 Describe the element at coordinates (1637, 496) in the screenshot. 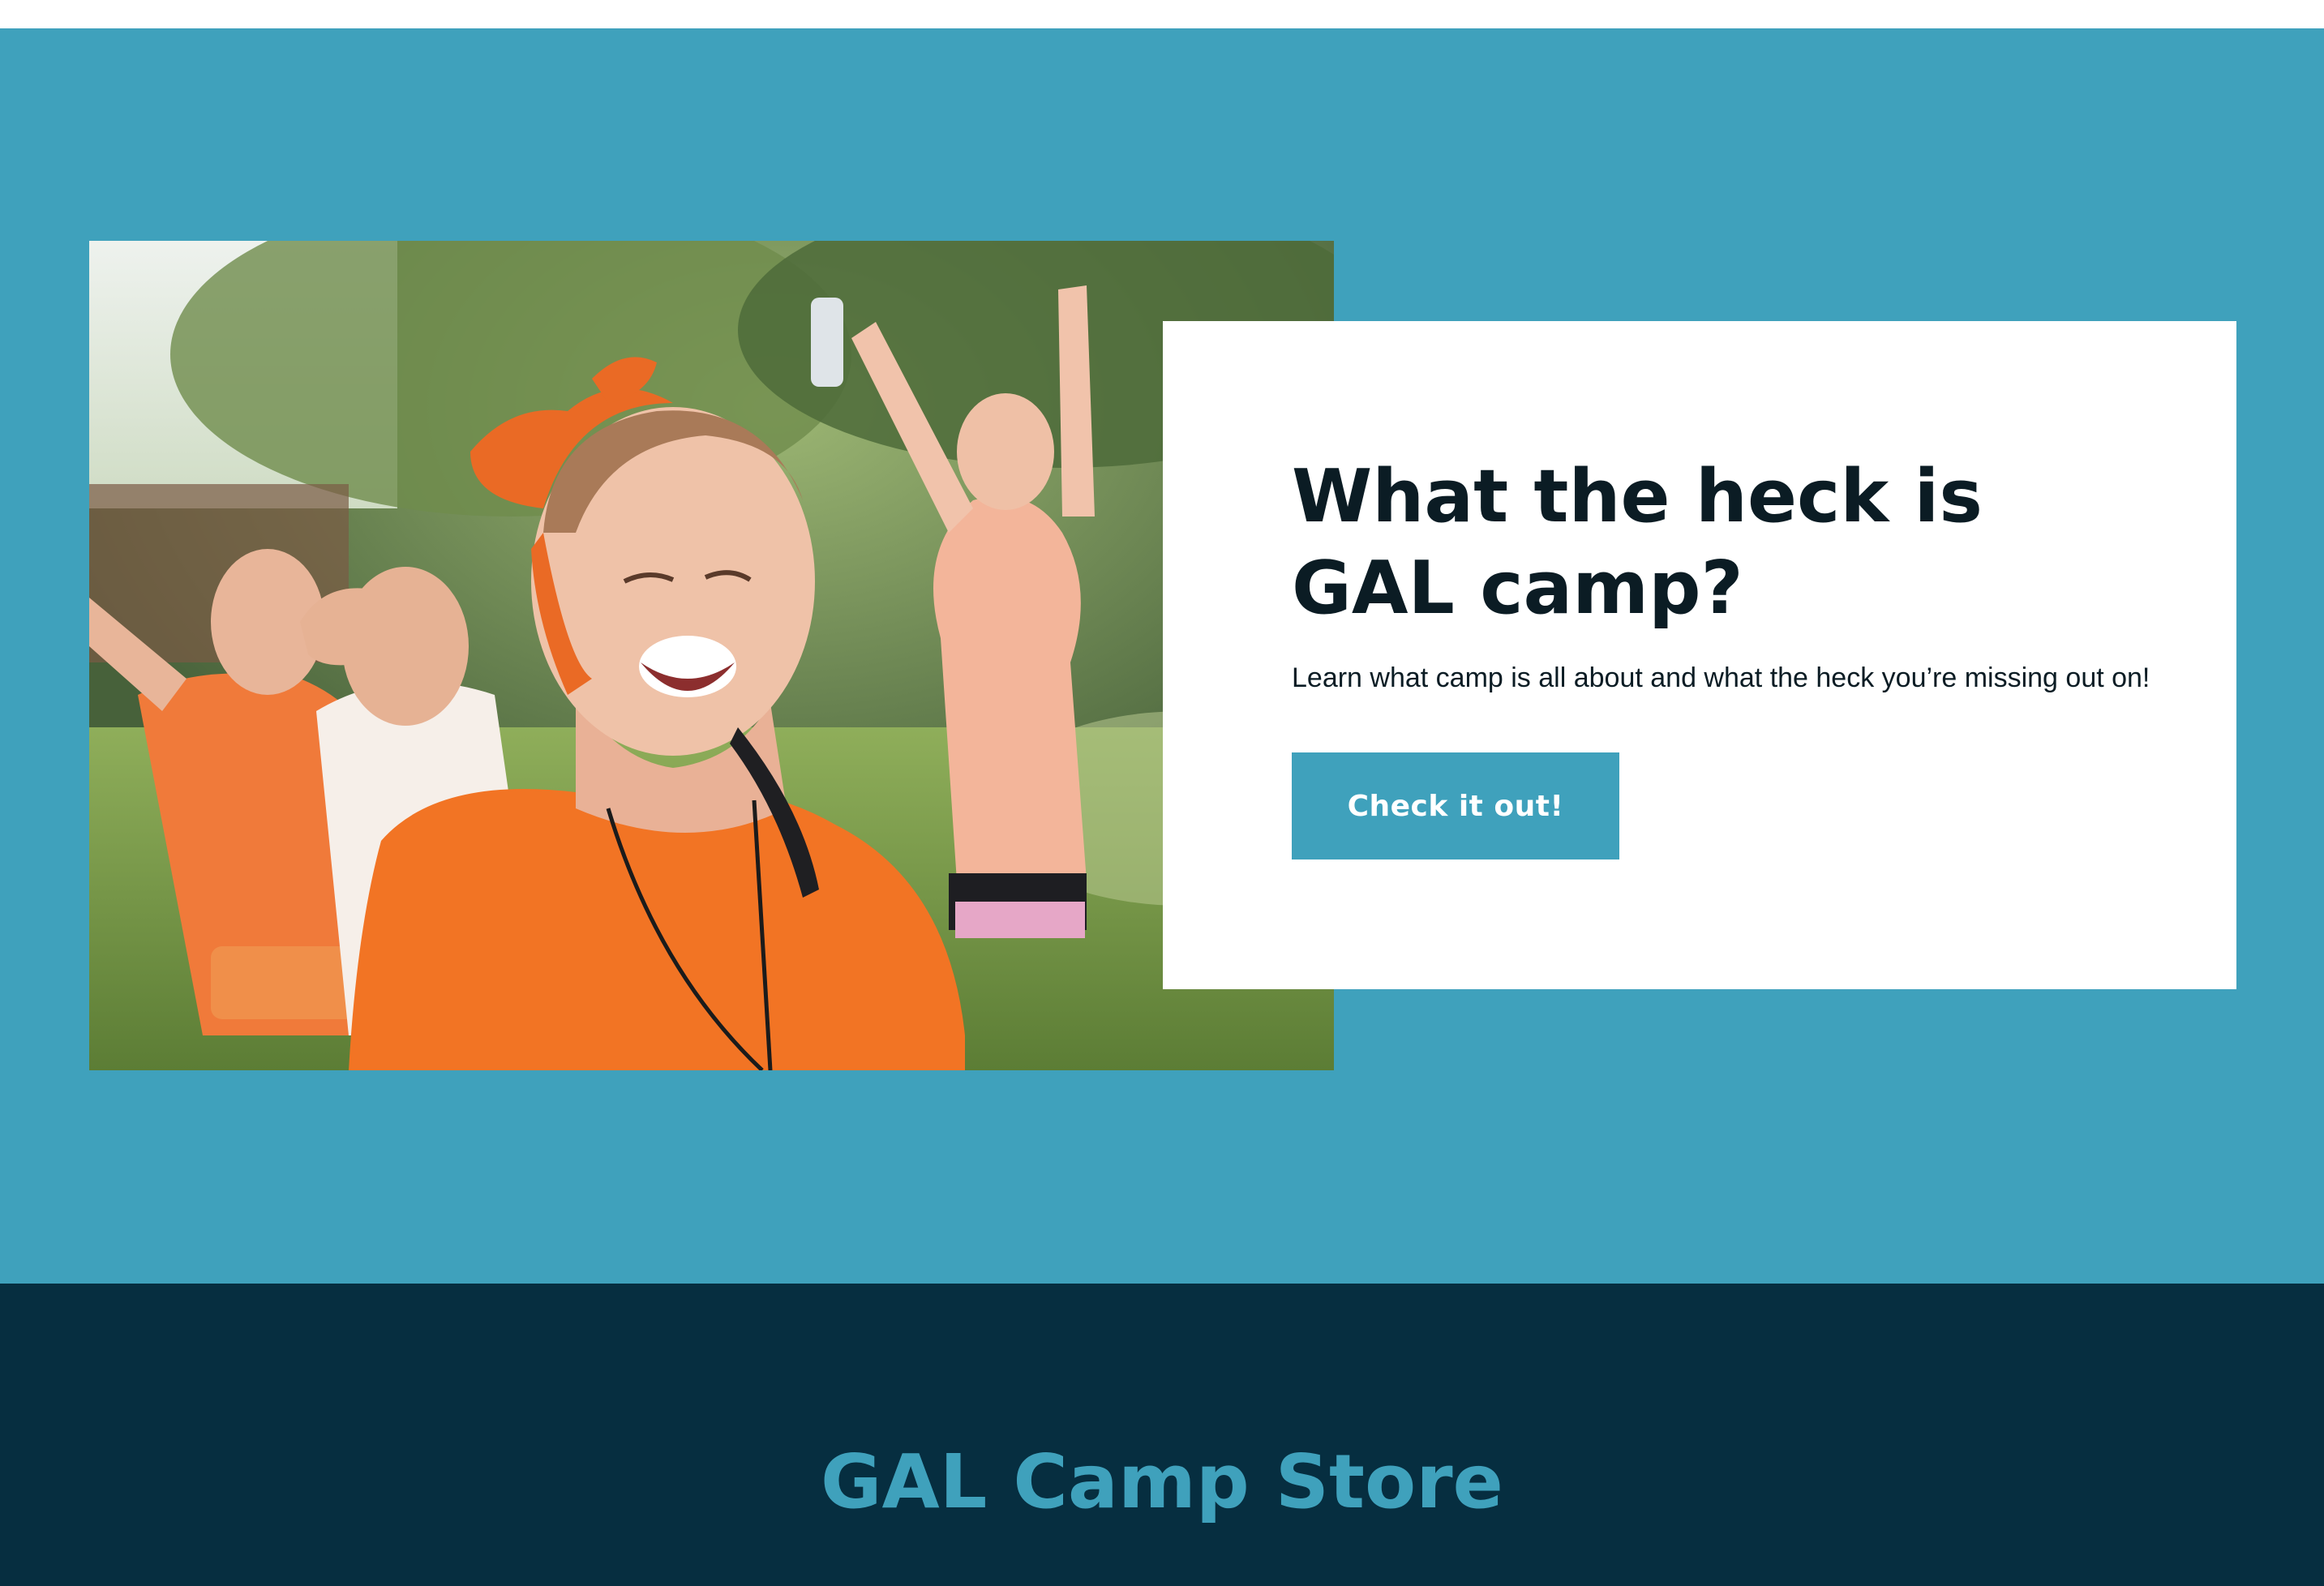

I see `card-title-line-1: What the heck is` at that location.